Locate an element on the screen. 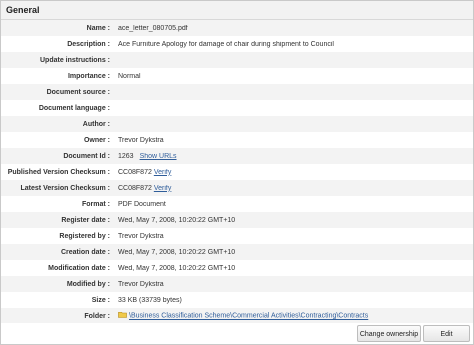 The image size is (474, 345). row-importance: Importance : Normal is located at coordinates (237, 76).